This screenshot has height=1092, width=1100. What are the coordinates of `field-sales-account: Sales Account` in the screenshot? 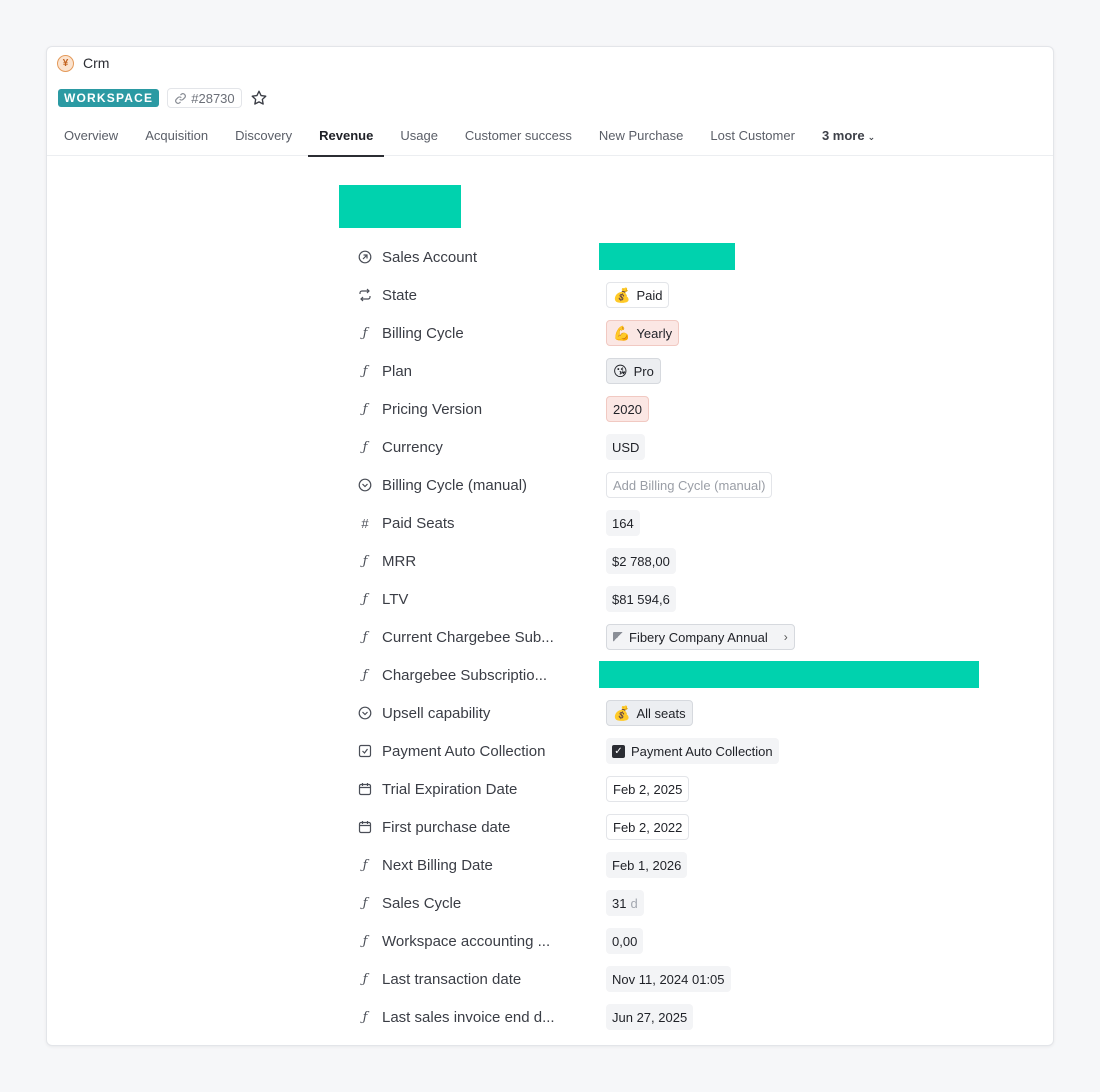 It's located at (669, 257).